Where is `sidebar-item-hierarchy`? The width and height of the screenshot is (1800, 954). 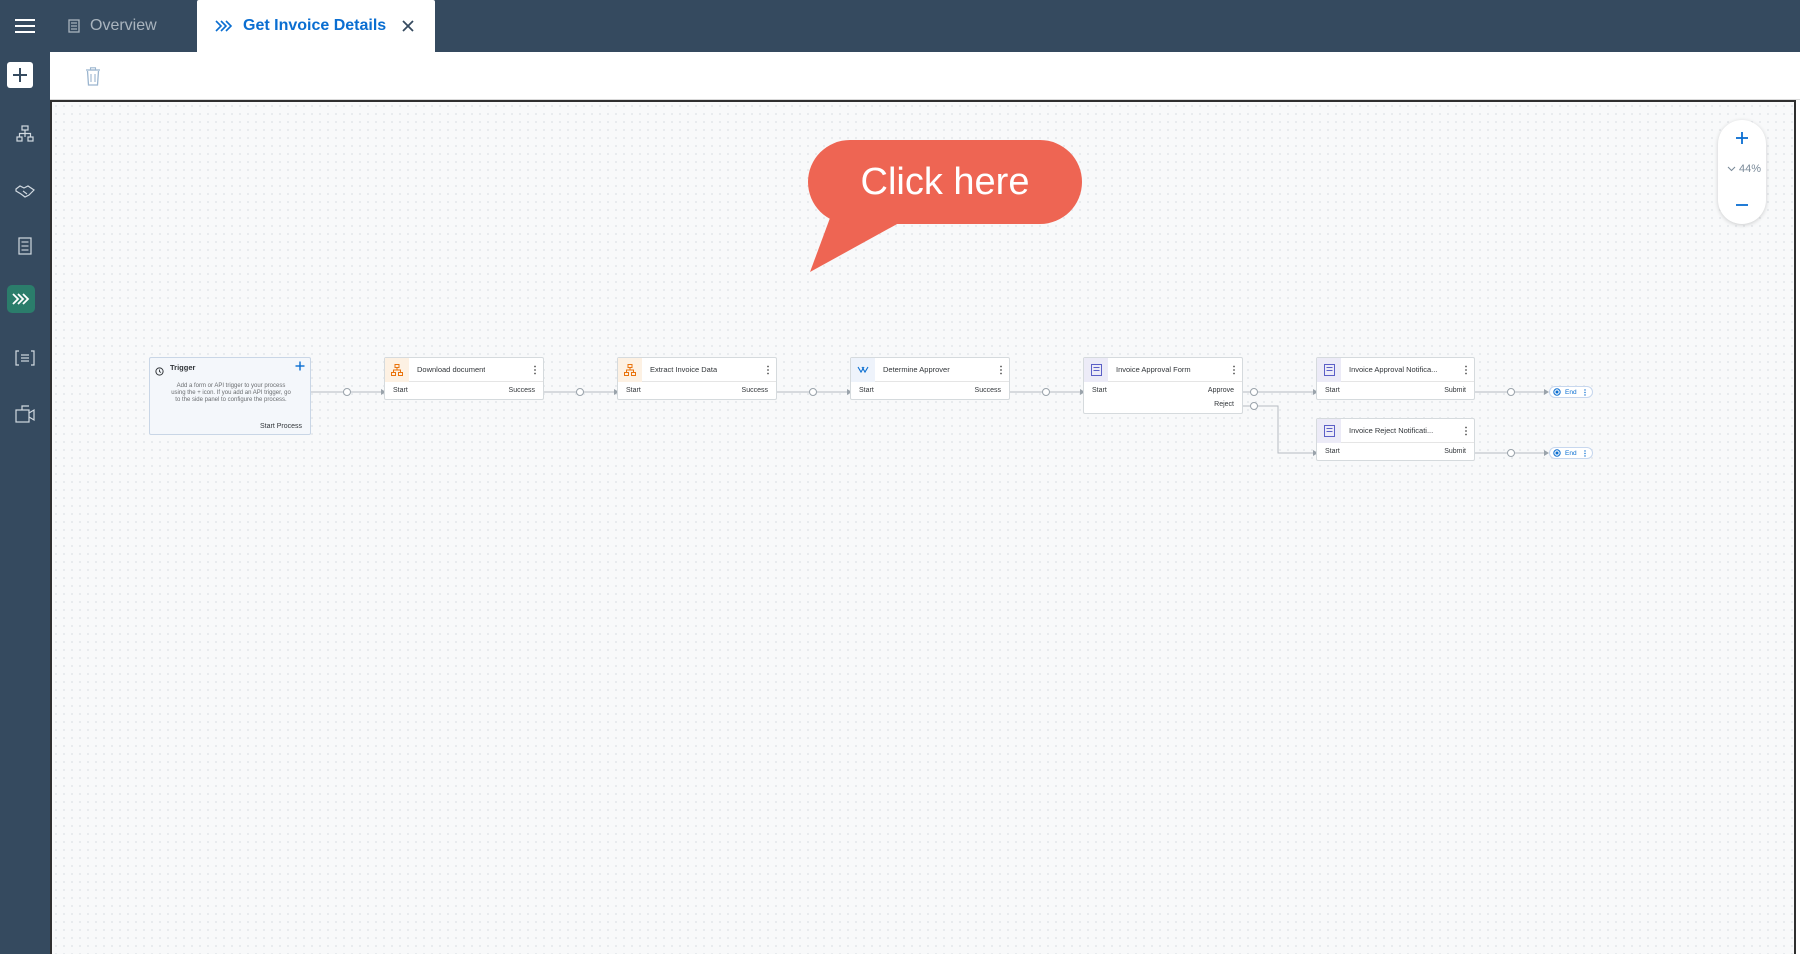
sidebar-item-hierarchy is located at coordinates (25, 134).